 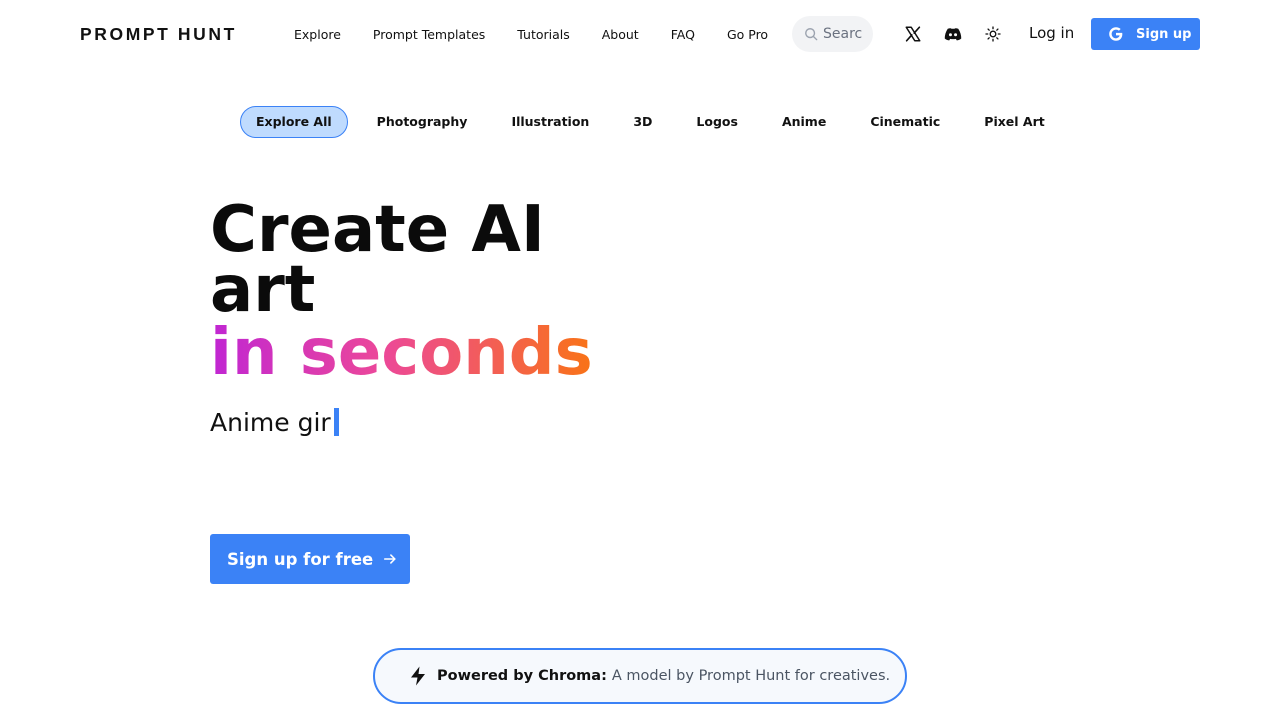 What do you see at coordinates (390, 559) in the screenshot?
I see `arrow-right-icon` at bounding box center [390, 559].